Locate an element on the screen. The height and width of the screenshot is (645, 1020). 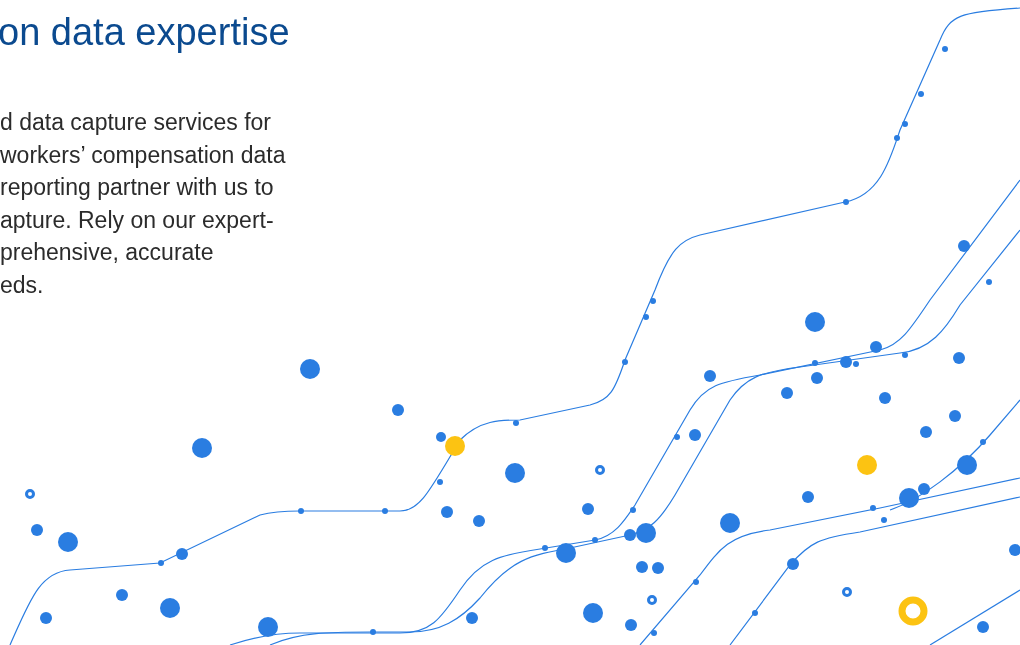
description-paragraph: d data capture services for workers’ compensation data reporting partner with us to apture. Rely on our expert- prehensive, accurate eds. is located at coordinates (143, 204).